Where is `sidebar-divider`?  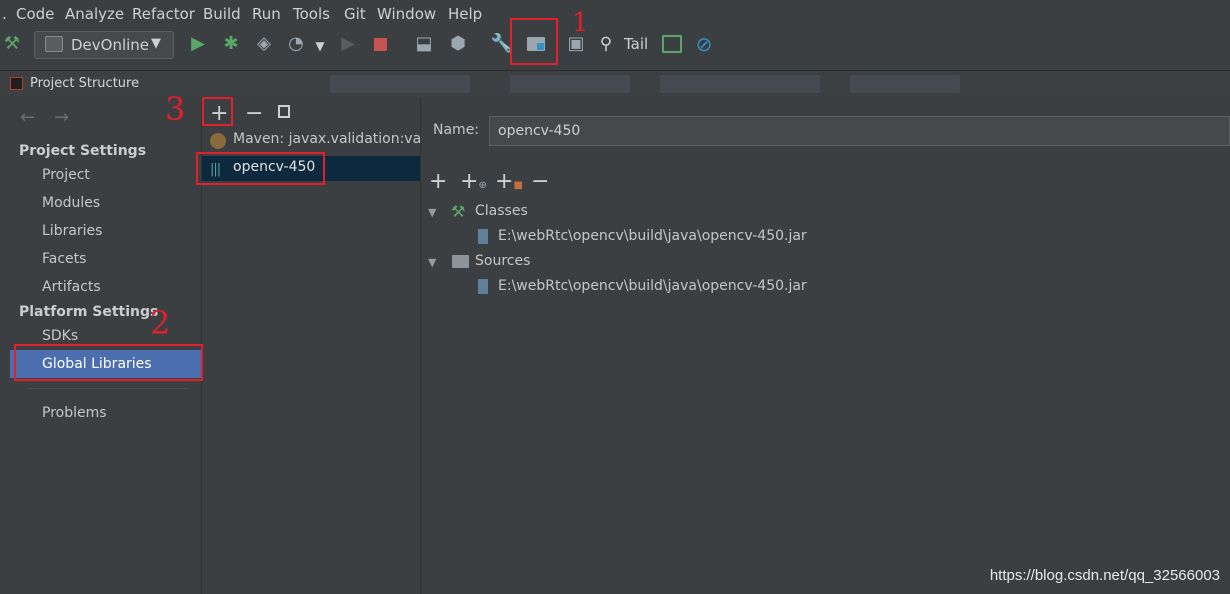
sidebar-divider is located at coordinates (108, 388).